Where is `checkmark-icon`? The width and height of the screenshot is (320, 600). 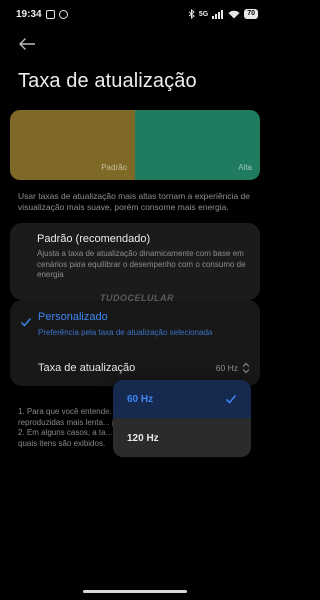
checkmark-icon is located at coordinates (231, 399).